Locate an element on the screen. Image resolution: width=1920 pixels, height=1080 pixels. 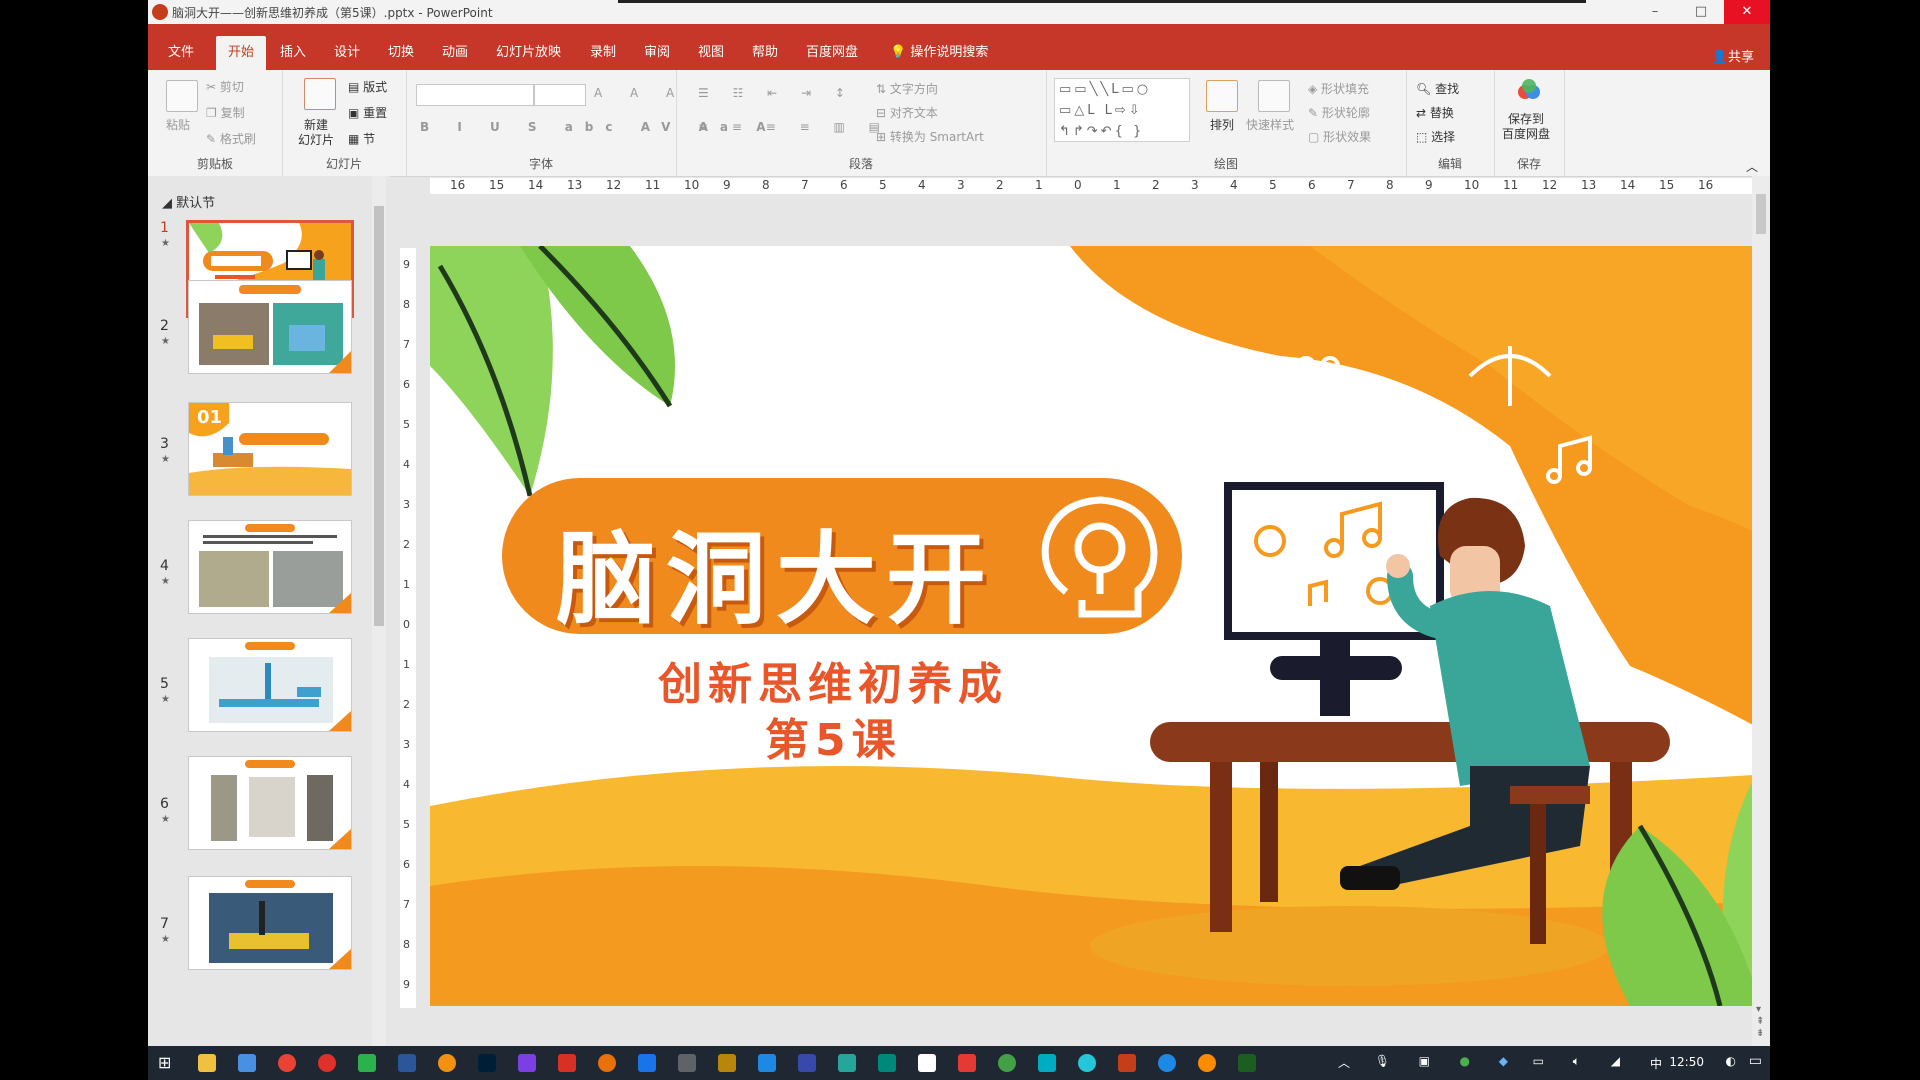
tab-insert: 插入 is located at coordinates (293, 47).